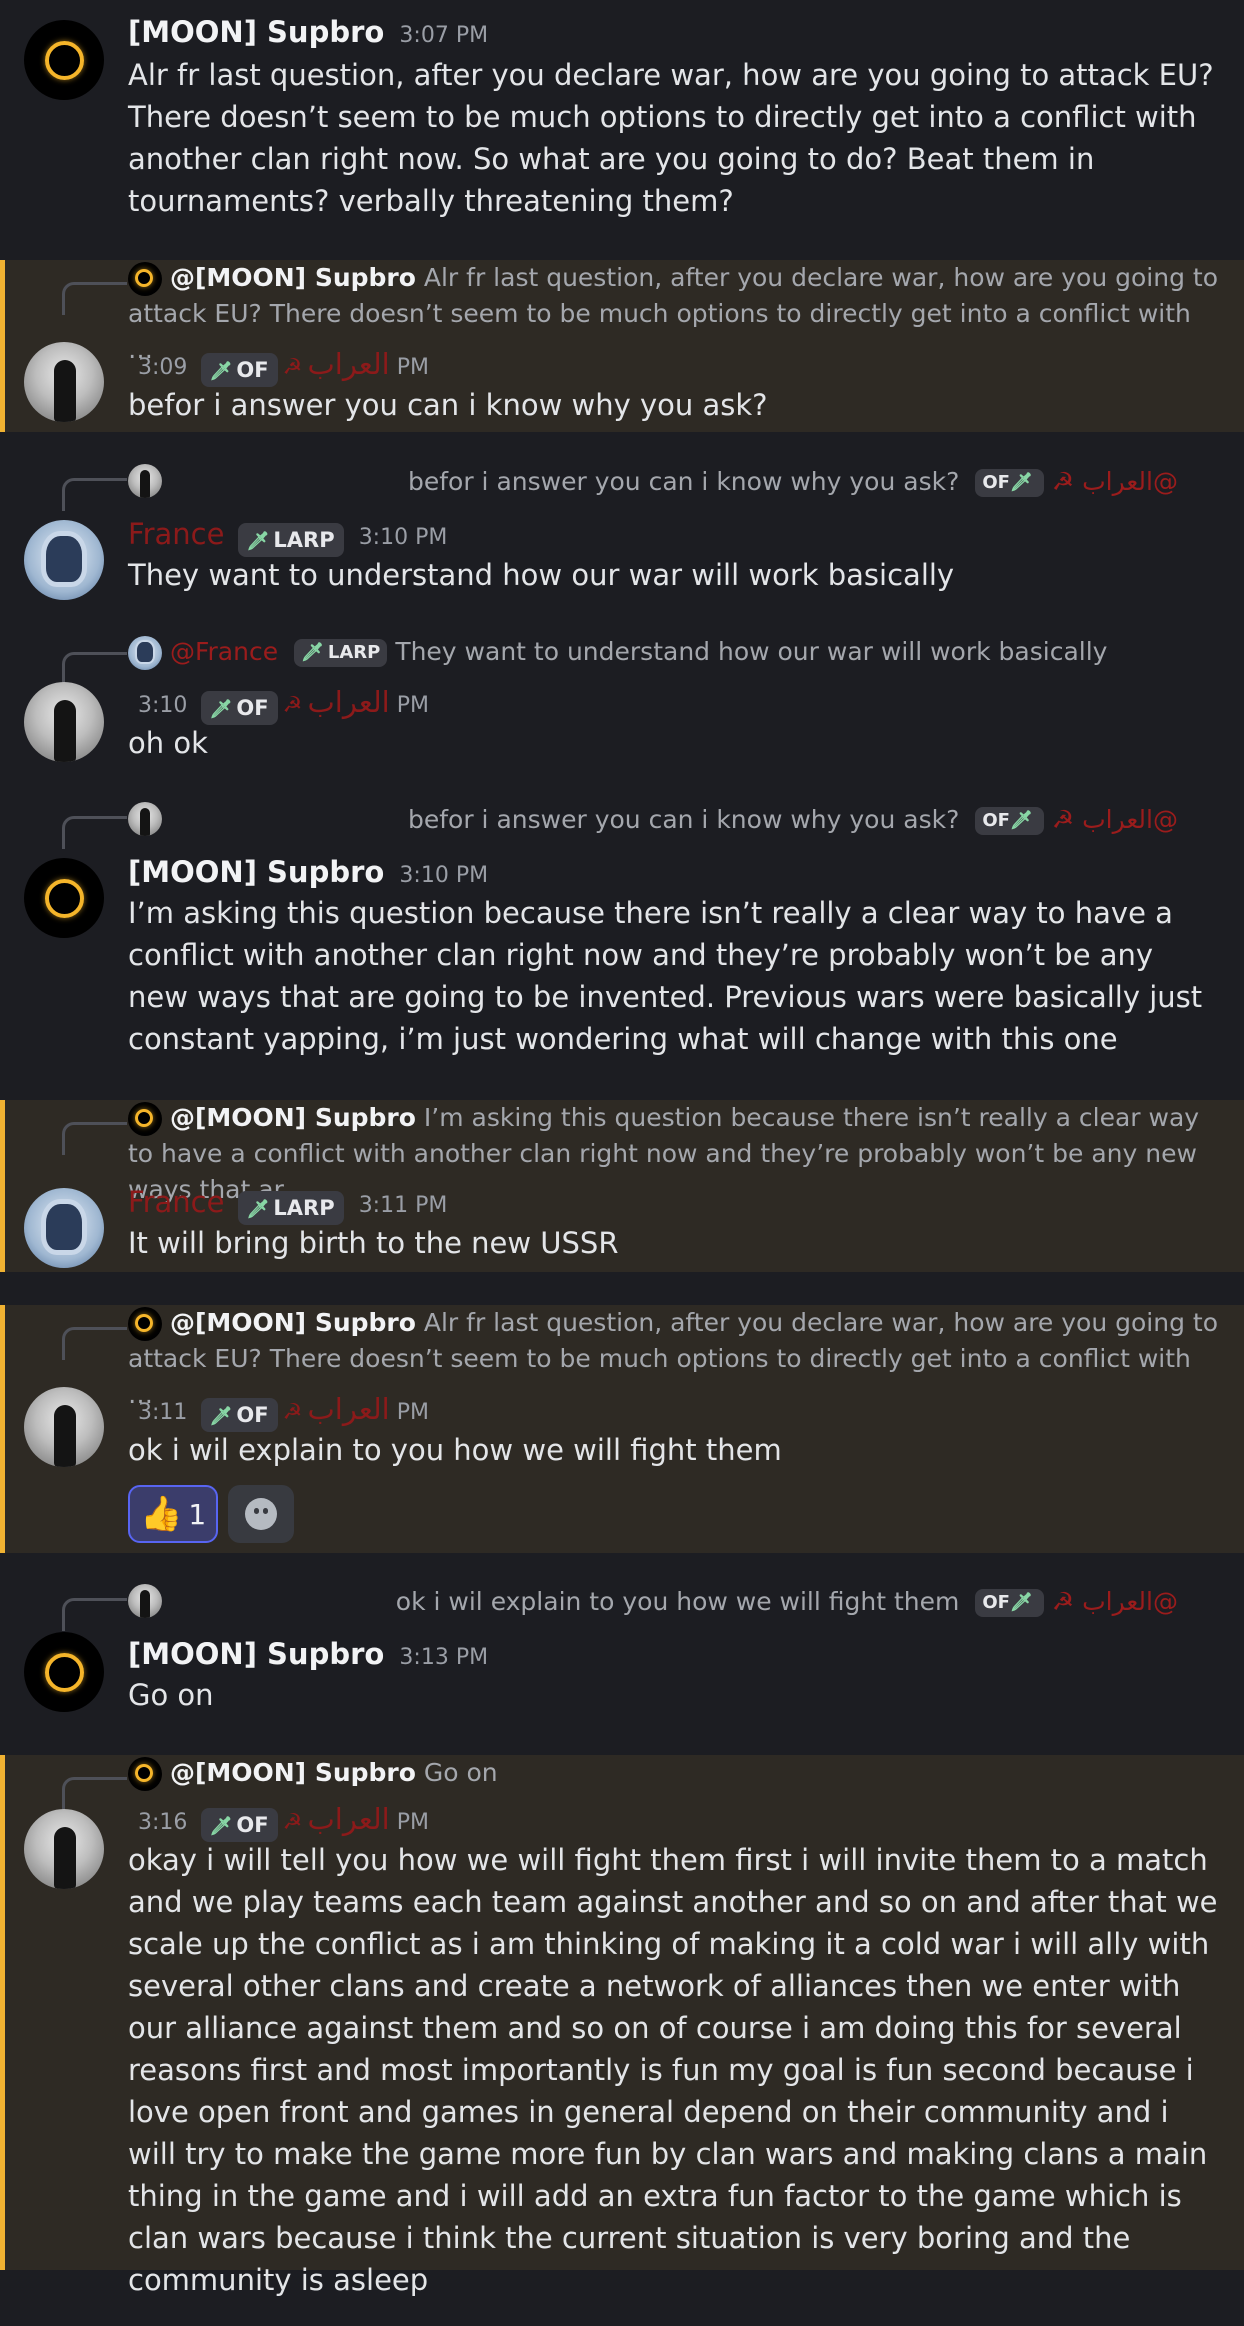 The image size is (1244, 2326). I want to click on message-header: [MOON] Supbro 3:13 PM, so click(308, 1654).